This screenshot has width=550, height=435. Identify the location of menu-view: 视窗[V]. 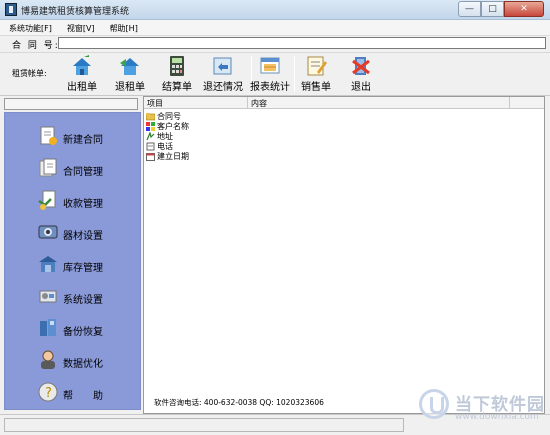
(79, 27).